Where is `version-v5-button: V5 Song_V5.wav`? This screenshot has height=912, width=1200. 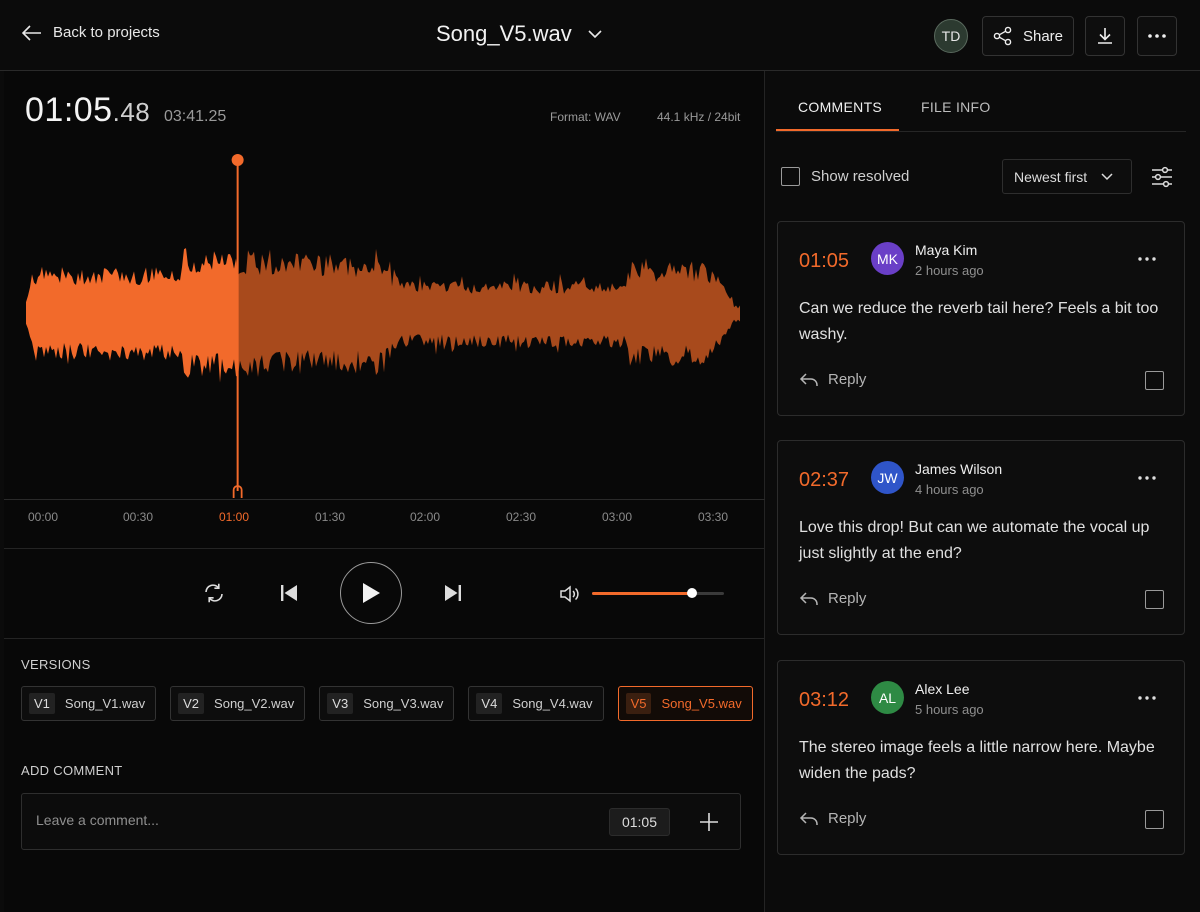 version-v5-button: V5 Song_V5.wav is located at coordinates (685, 703).